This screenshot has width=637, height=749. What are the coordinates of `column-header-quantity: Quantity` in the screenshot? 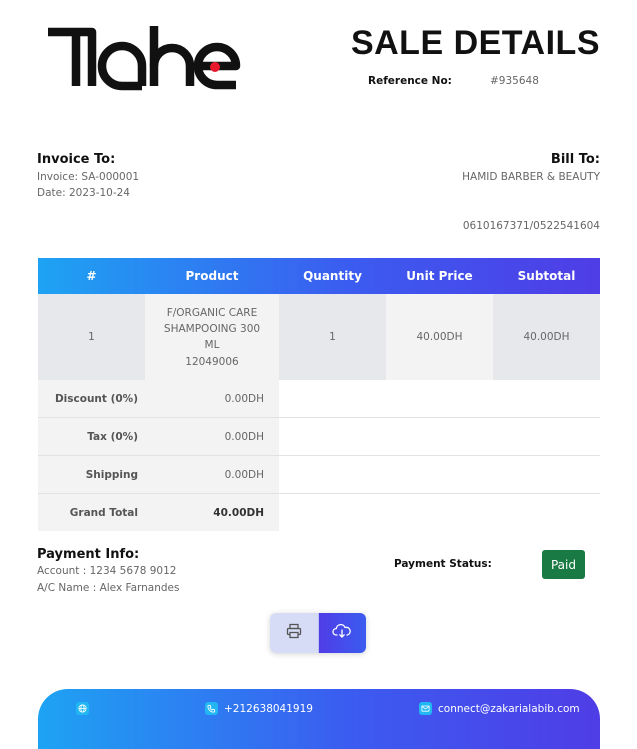 It's located at (332, 276).